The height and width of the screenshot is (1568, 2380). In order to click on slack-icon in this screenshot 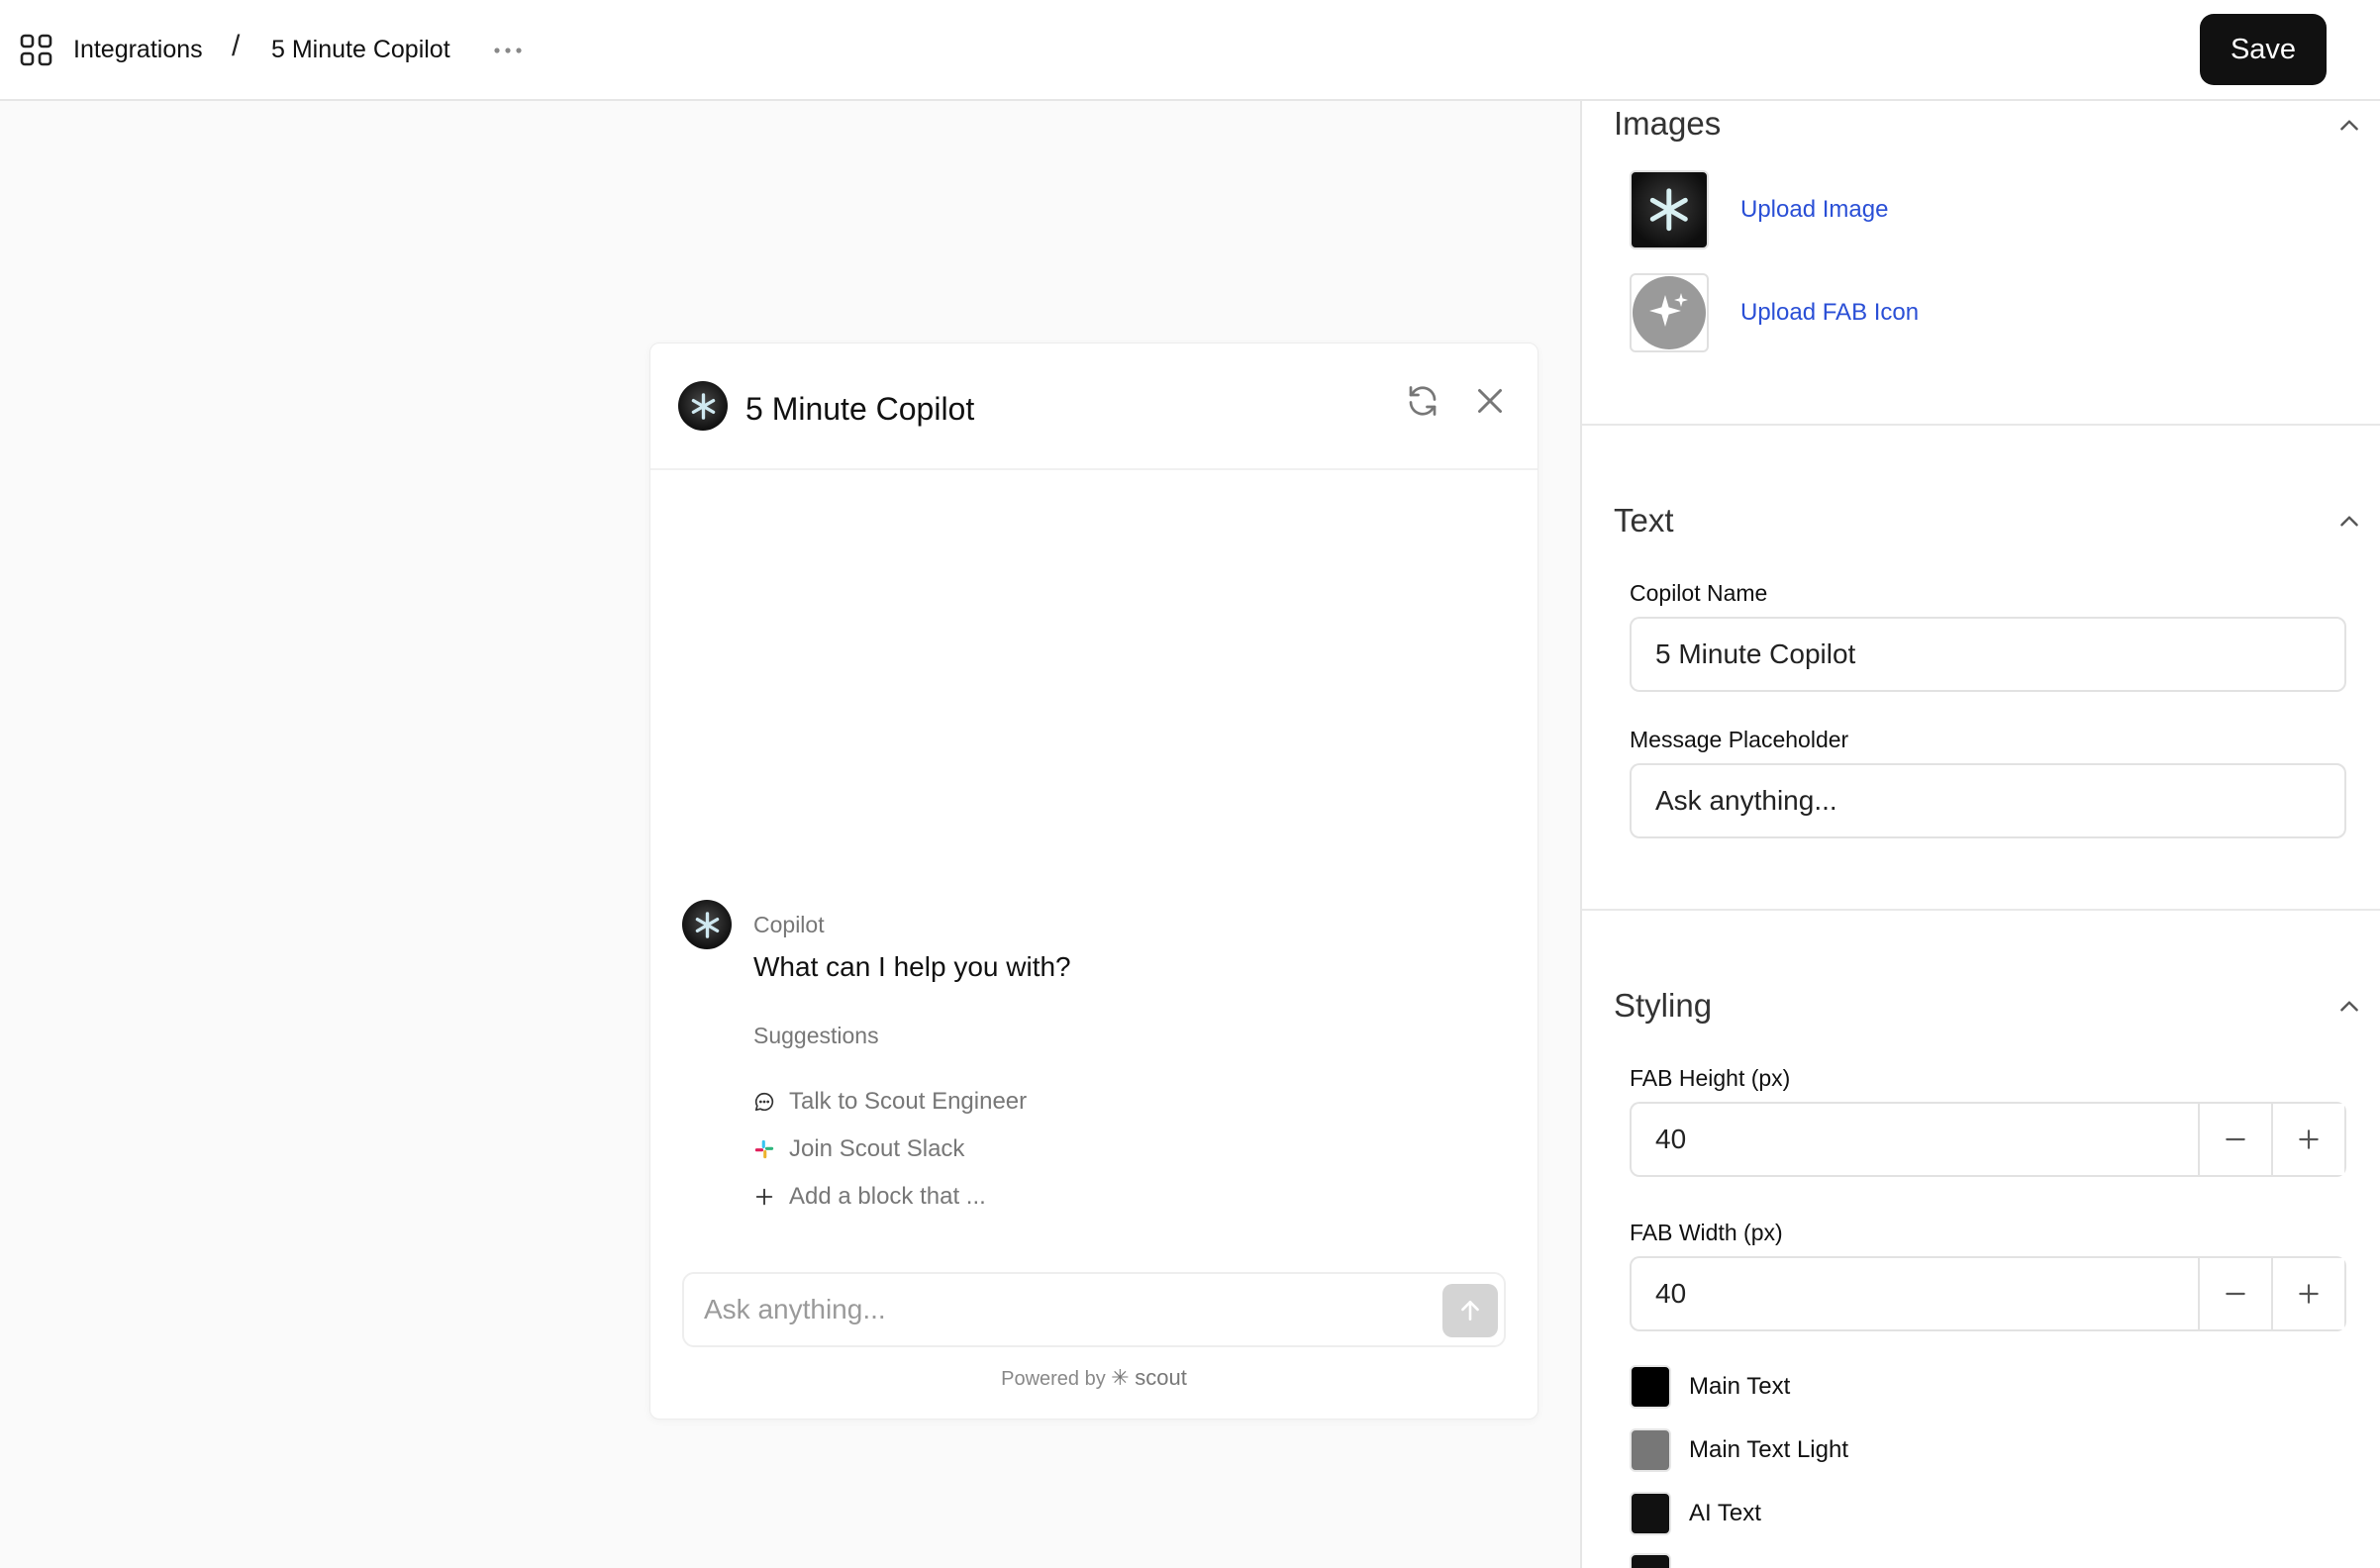, I will do `click(764, 1149)`.